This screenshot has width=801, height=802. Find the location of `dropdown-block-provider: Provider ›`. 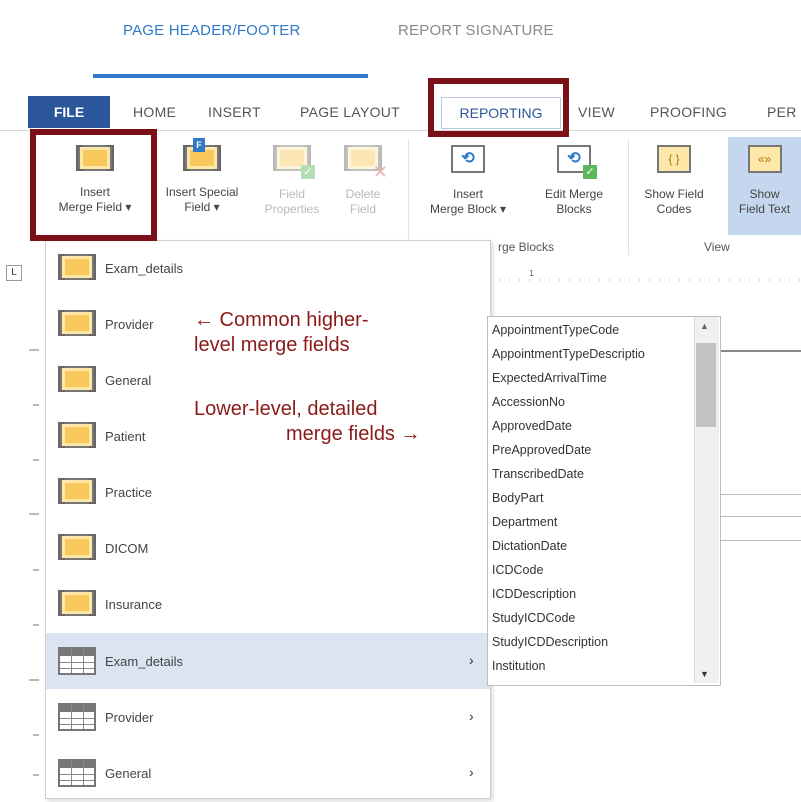

dropdown-block-provider: Provider › is located at coordinates (268, 717).